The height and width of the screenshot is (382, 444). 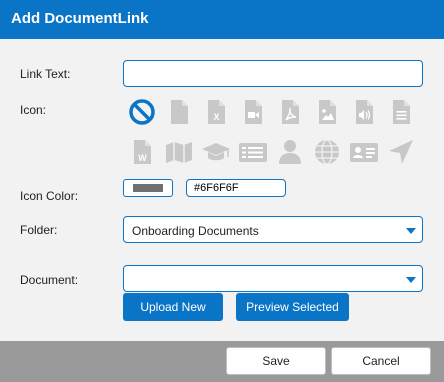 I want to click on no-icon, so click(x=142, y=112).